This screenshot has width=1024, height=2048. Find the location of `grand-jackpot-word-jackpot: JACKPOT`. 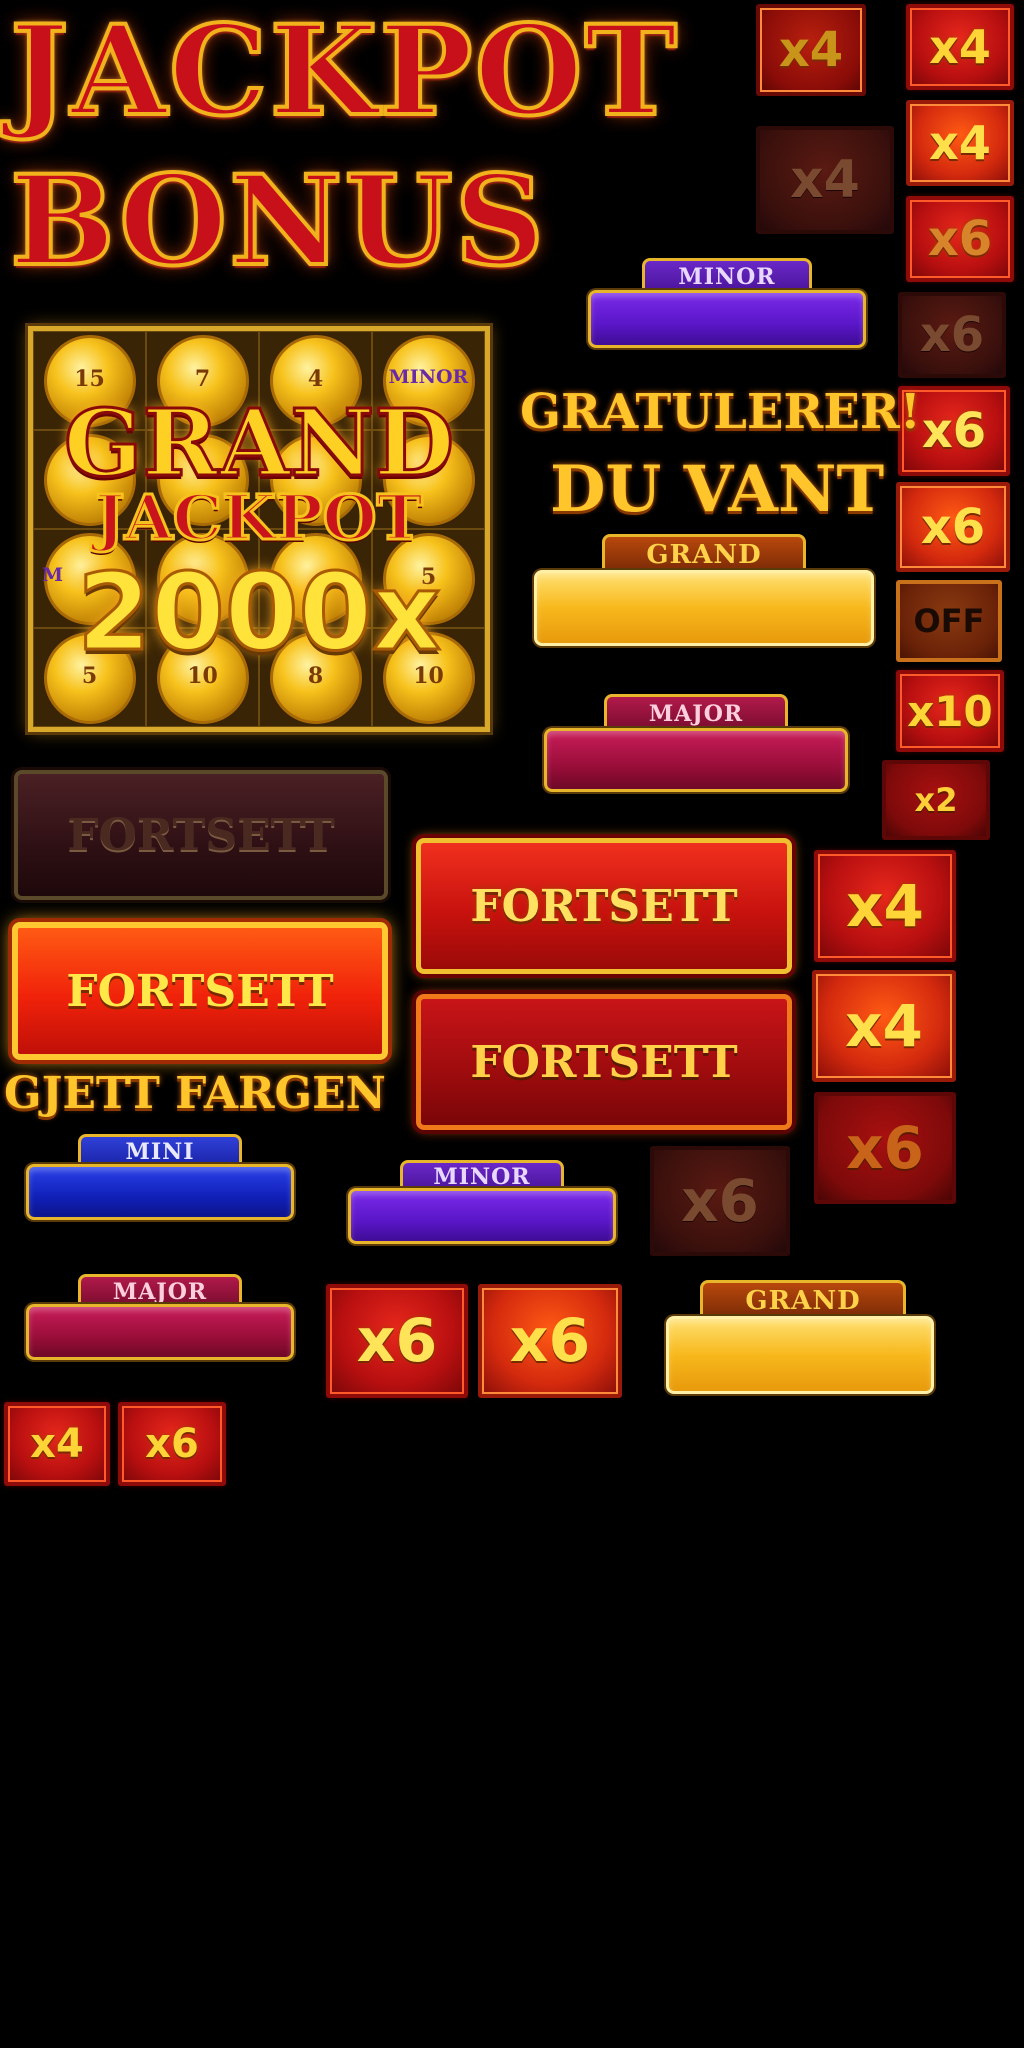

grand-jackpot-word-jackpot: JACKPOT is located at coordinates (259, 518).